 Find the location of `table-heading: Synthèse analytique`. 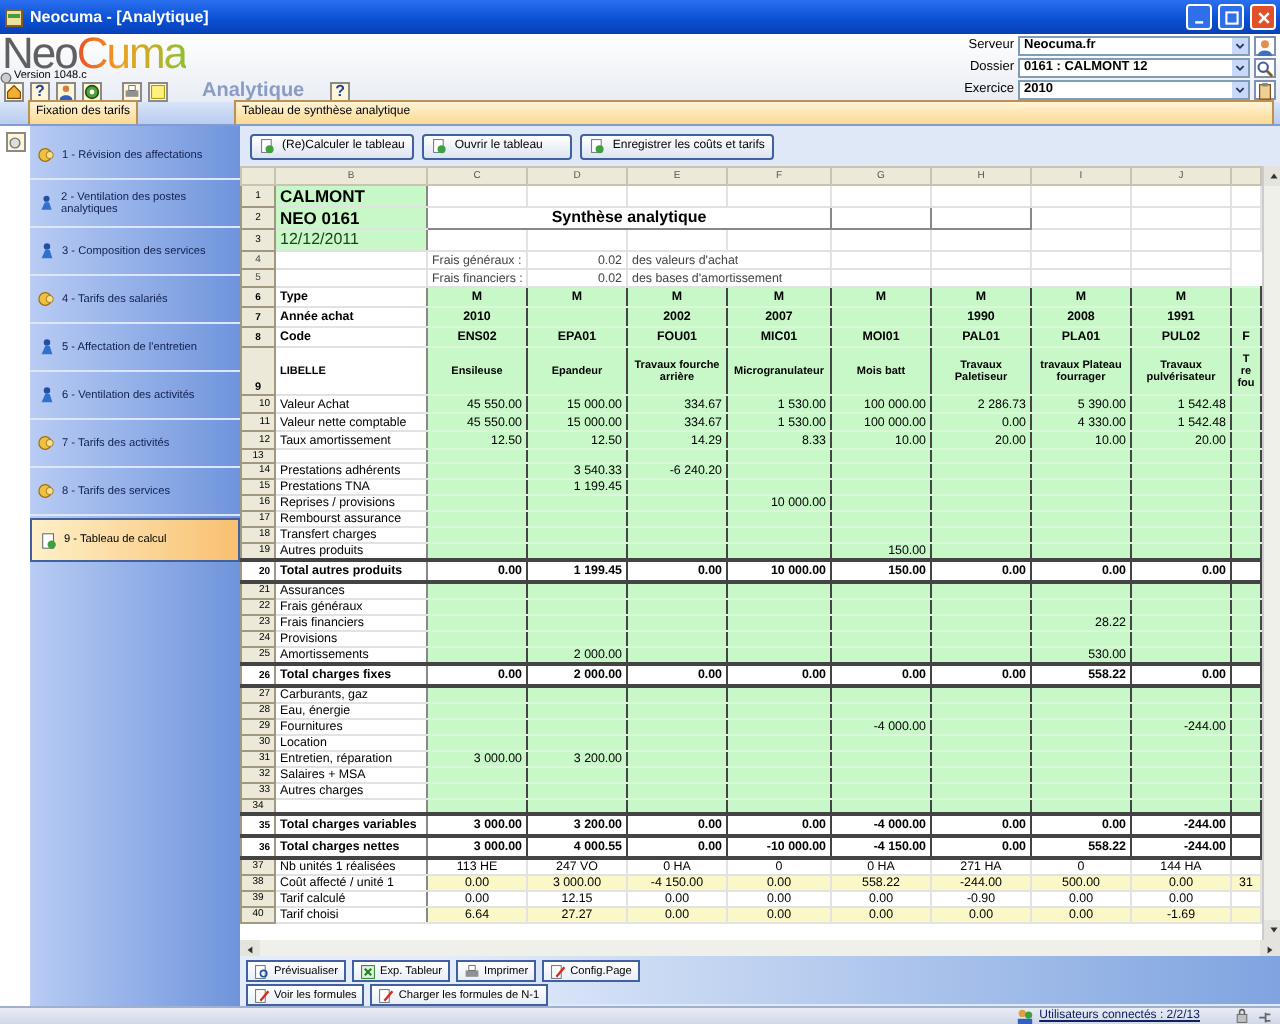

table-heading: Synthèse analytique is located at coordinates (629, 218).